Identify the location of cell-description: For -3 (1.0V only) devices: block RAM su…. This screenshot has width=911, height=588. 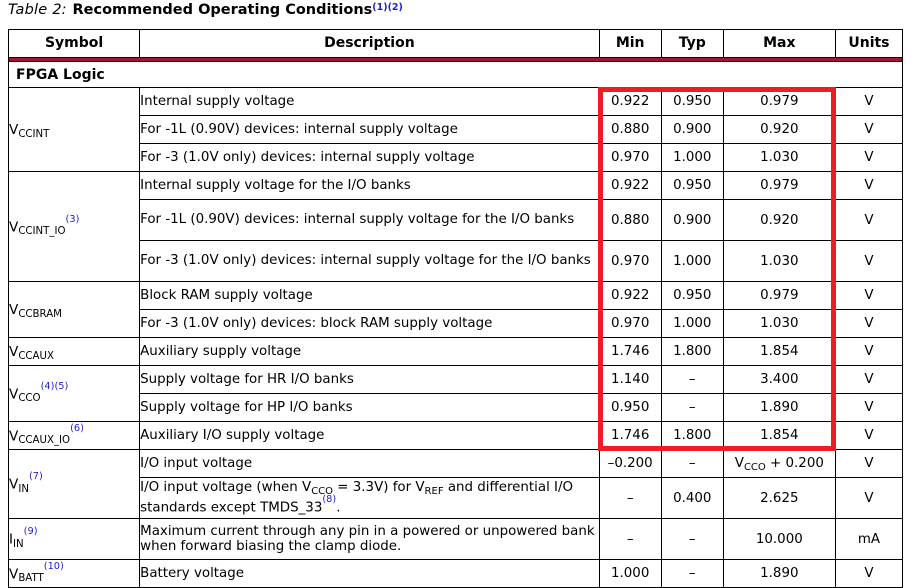
(369, 323).